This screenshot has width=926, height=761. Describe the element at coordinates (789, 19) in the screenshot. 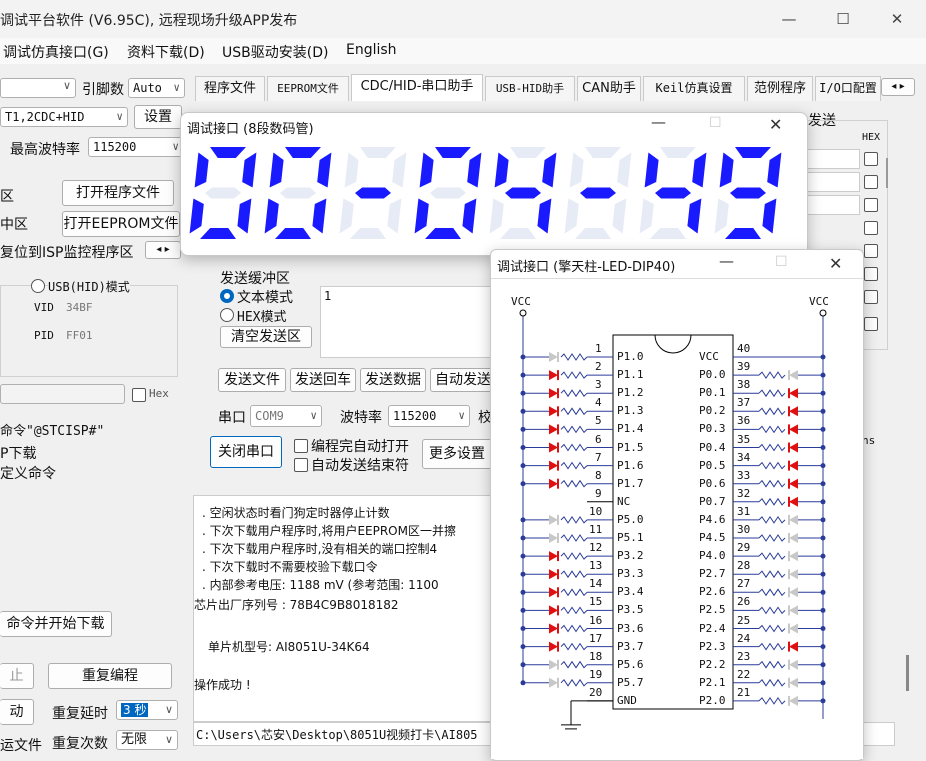

I see `minimize-button: —` at that location.